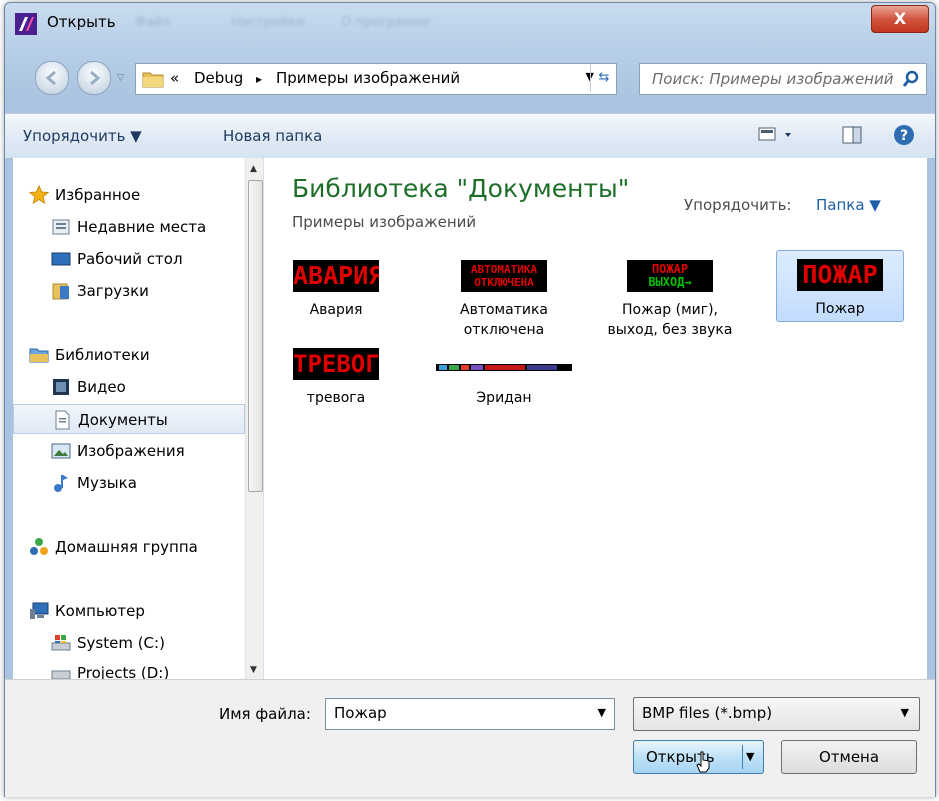 This screenshot has width=939, height=801. I want to click on file-thumbnail: ПОЖАР, so click(840, 275).